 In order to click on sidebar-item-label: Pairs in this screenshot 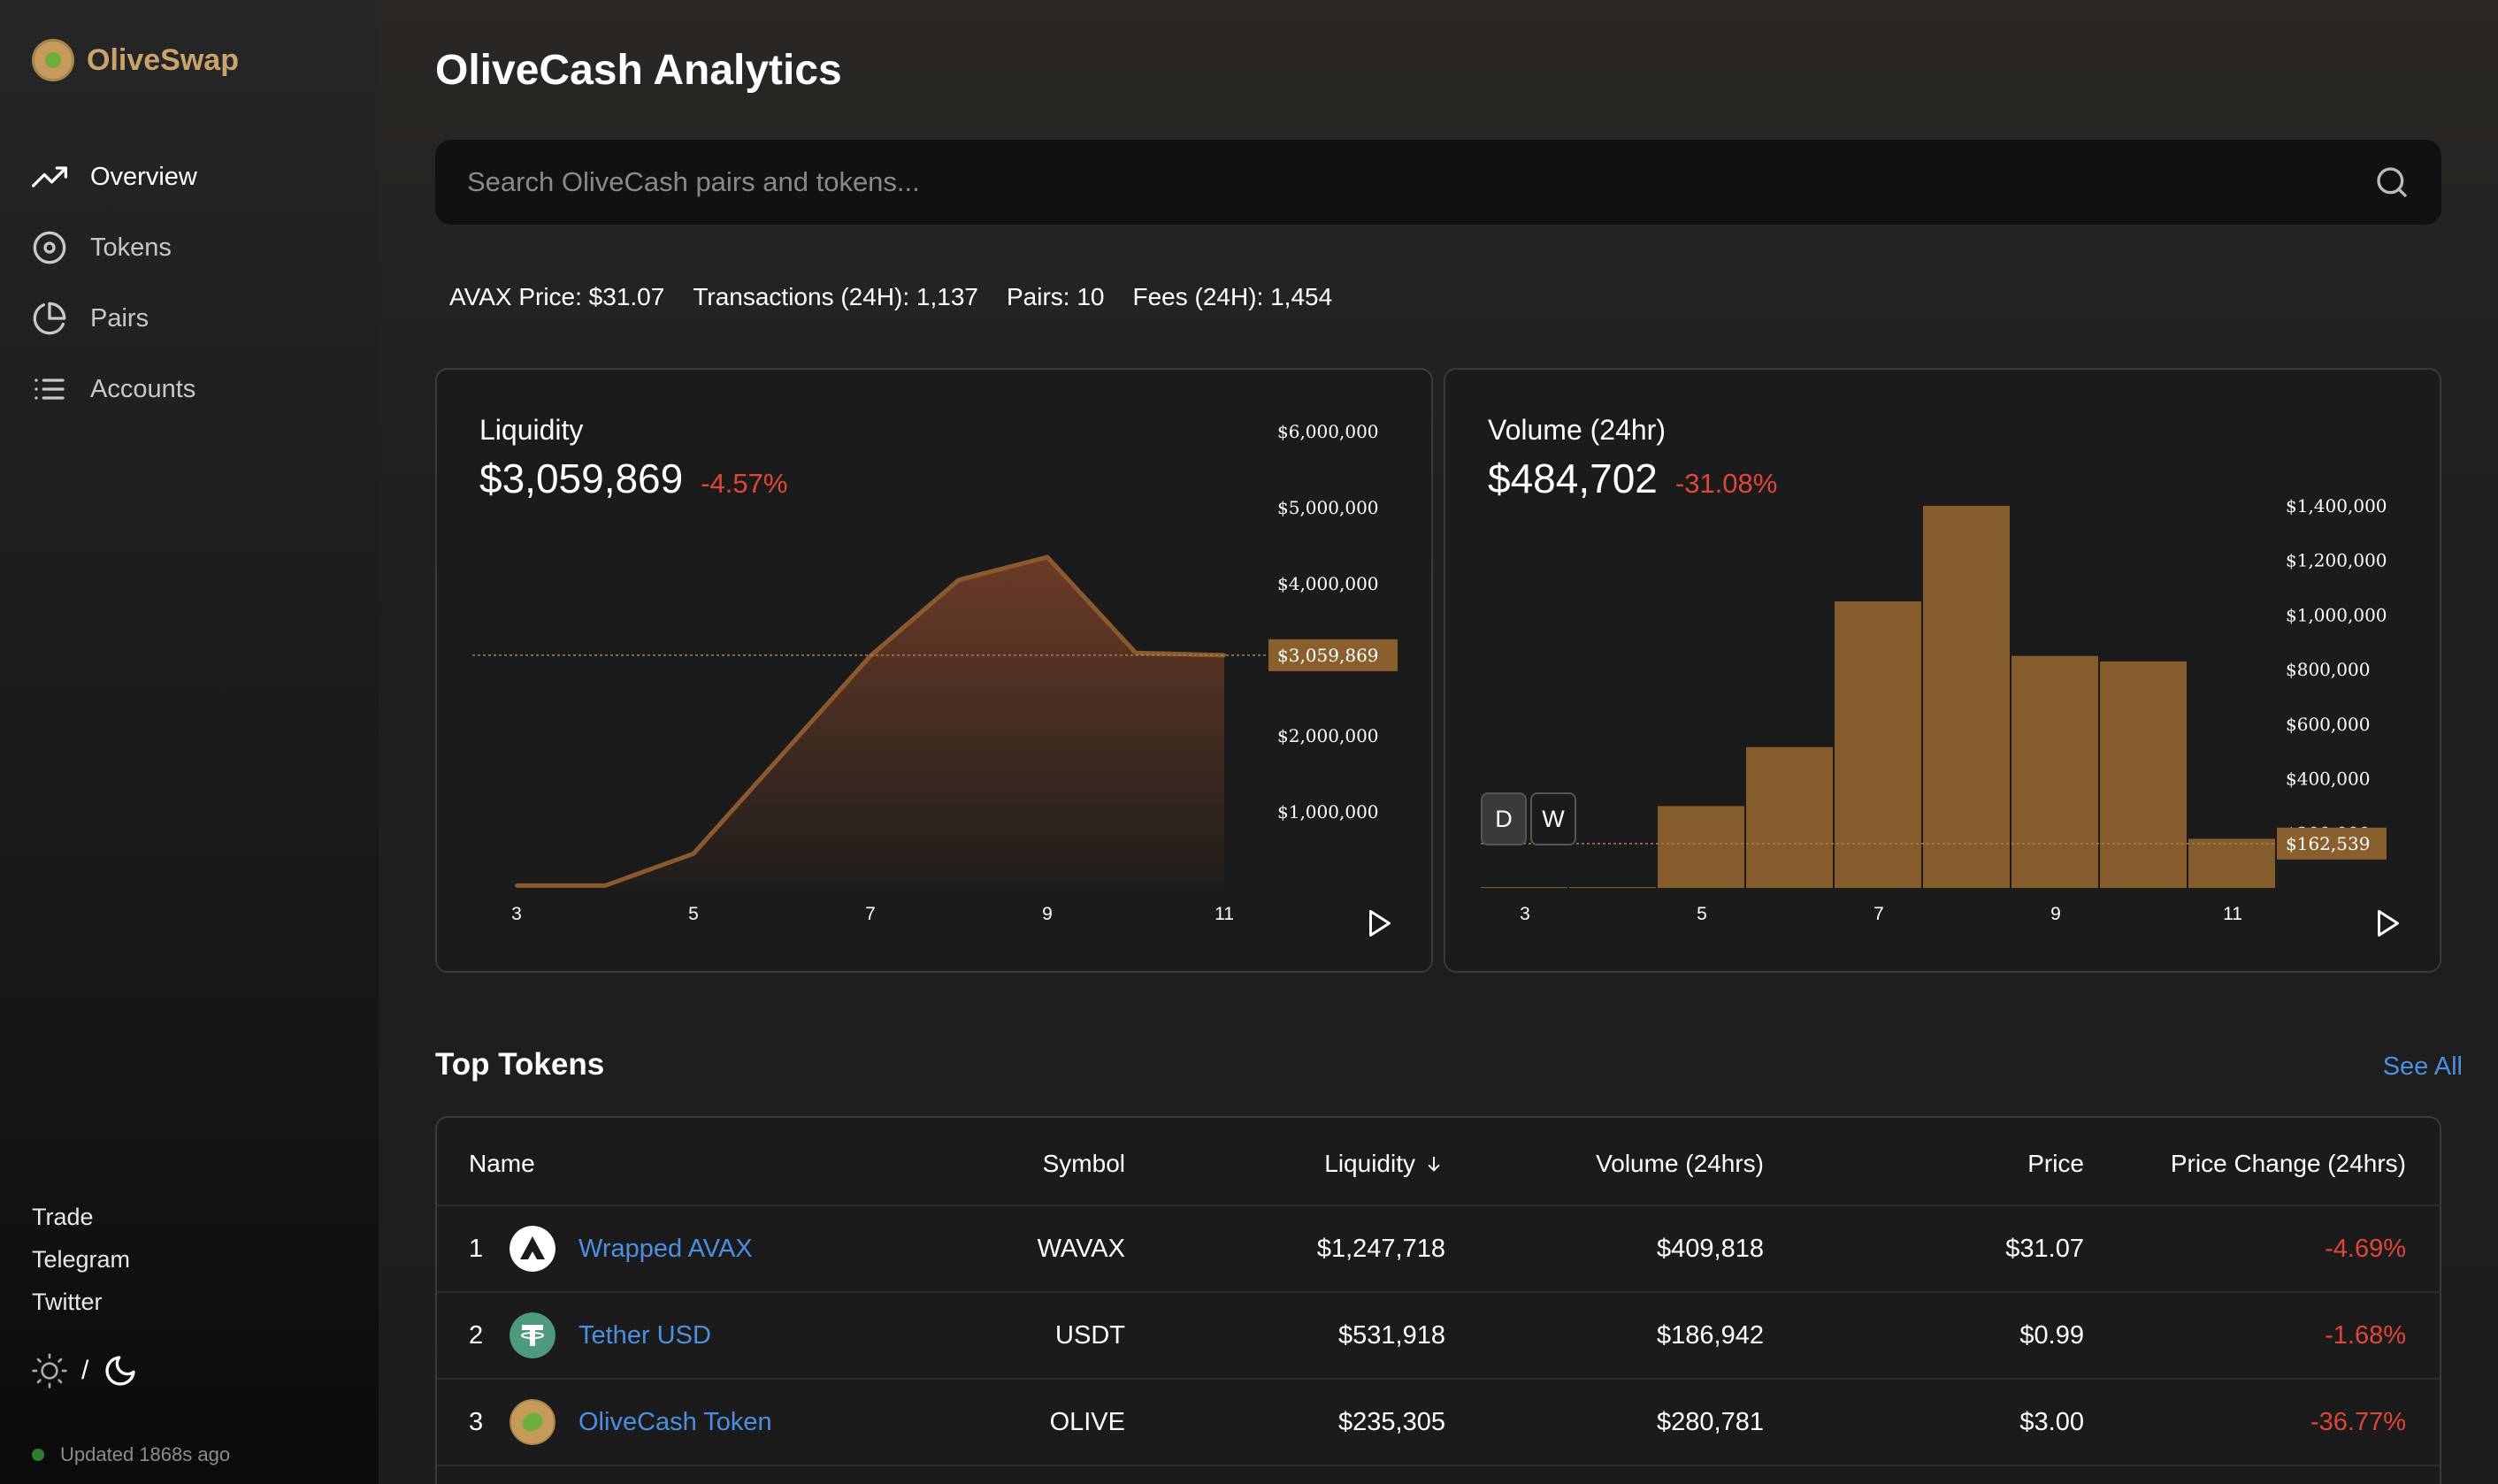, I will do `click(119, 318)`.